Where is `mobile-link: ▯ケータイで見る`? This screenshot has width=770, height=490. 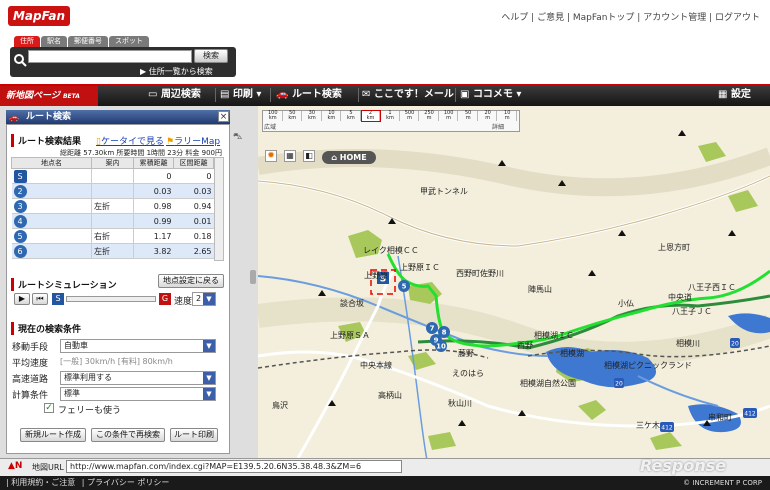
mobile-link: ▯ケータイで見る is located at coordinates (130, 140).